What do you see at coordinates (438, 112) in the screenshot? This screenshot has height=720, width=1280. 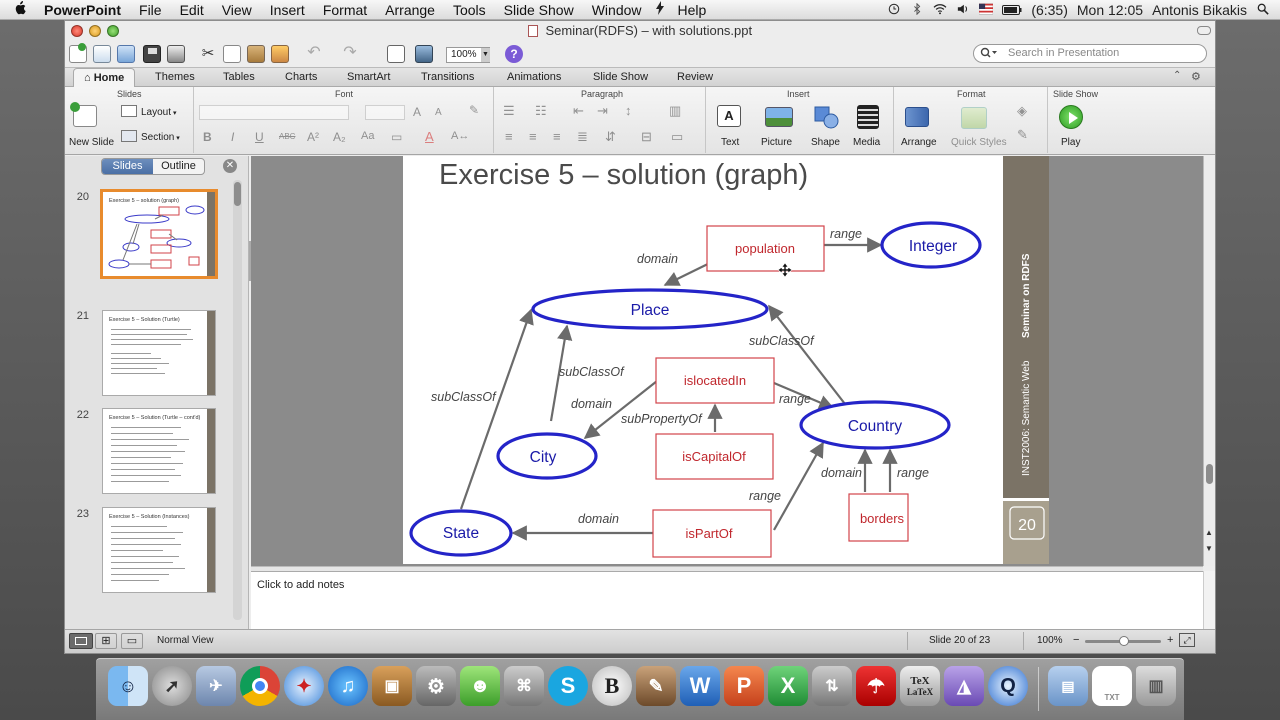 I see `font-shrink-icon: A` at bounding box center [438, 112].